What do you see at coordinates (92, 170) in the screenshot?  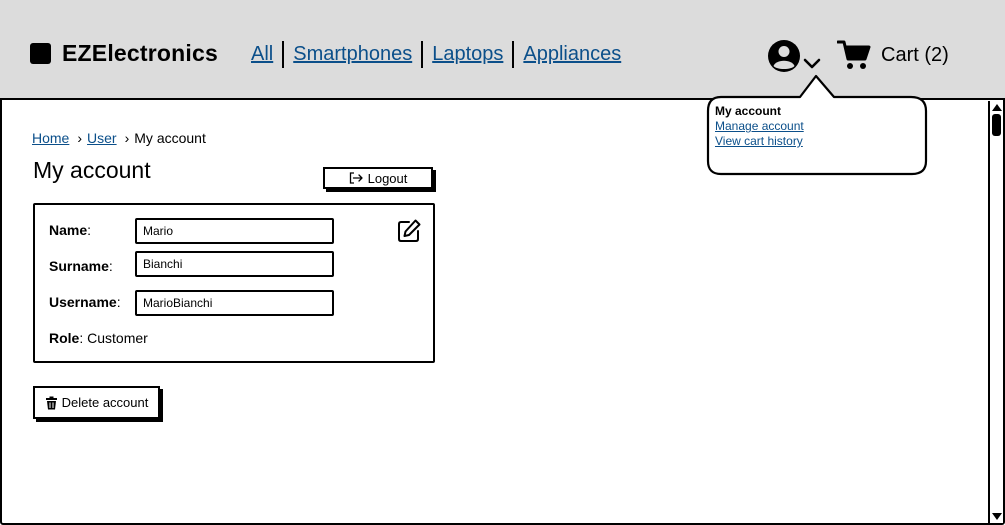 I see `page-title: My account` at bounding box center [92, 170].